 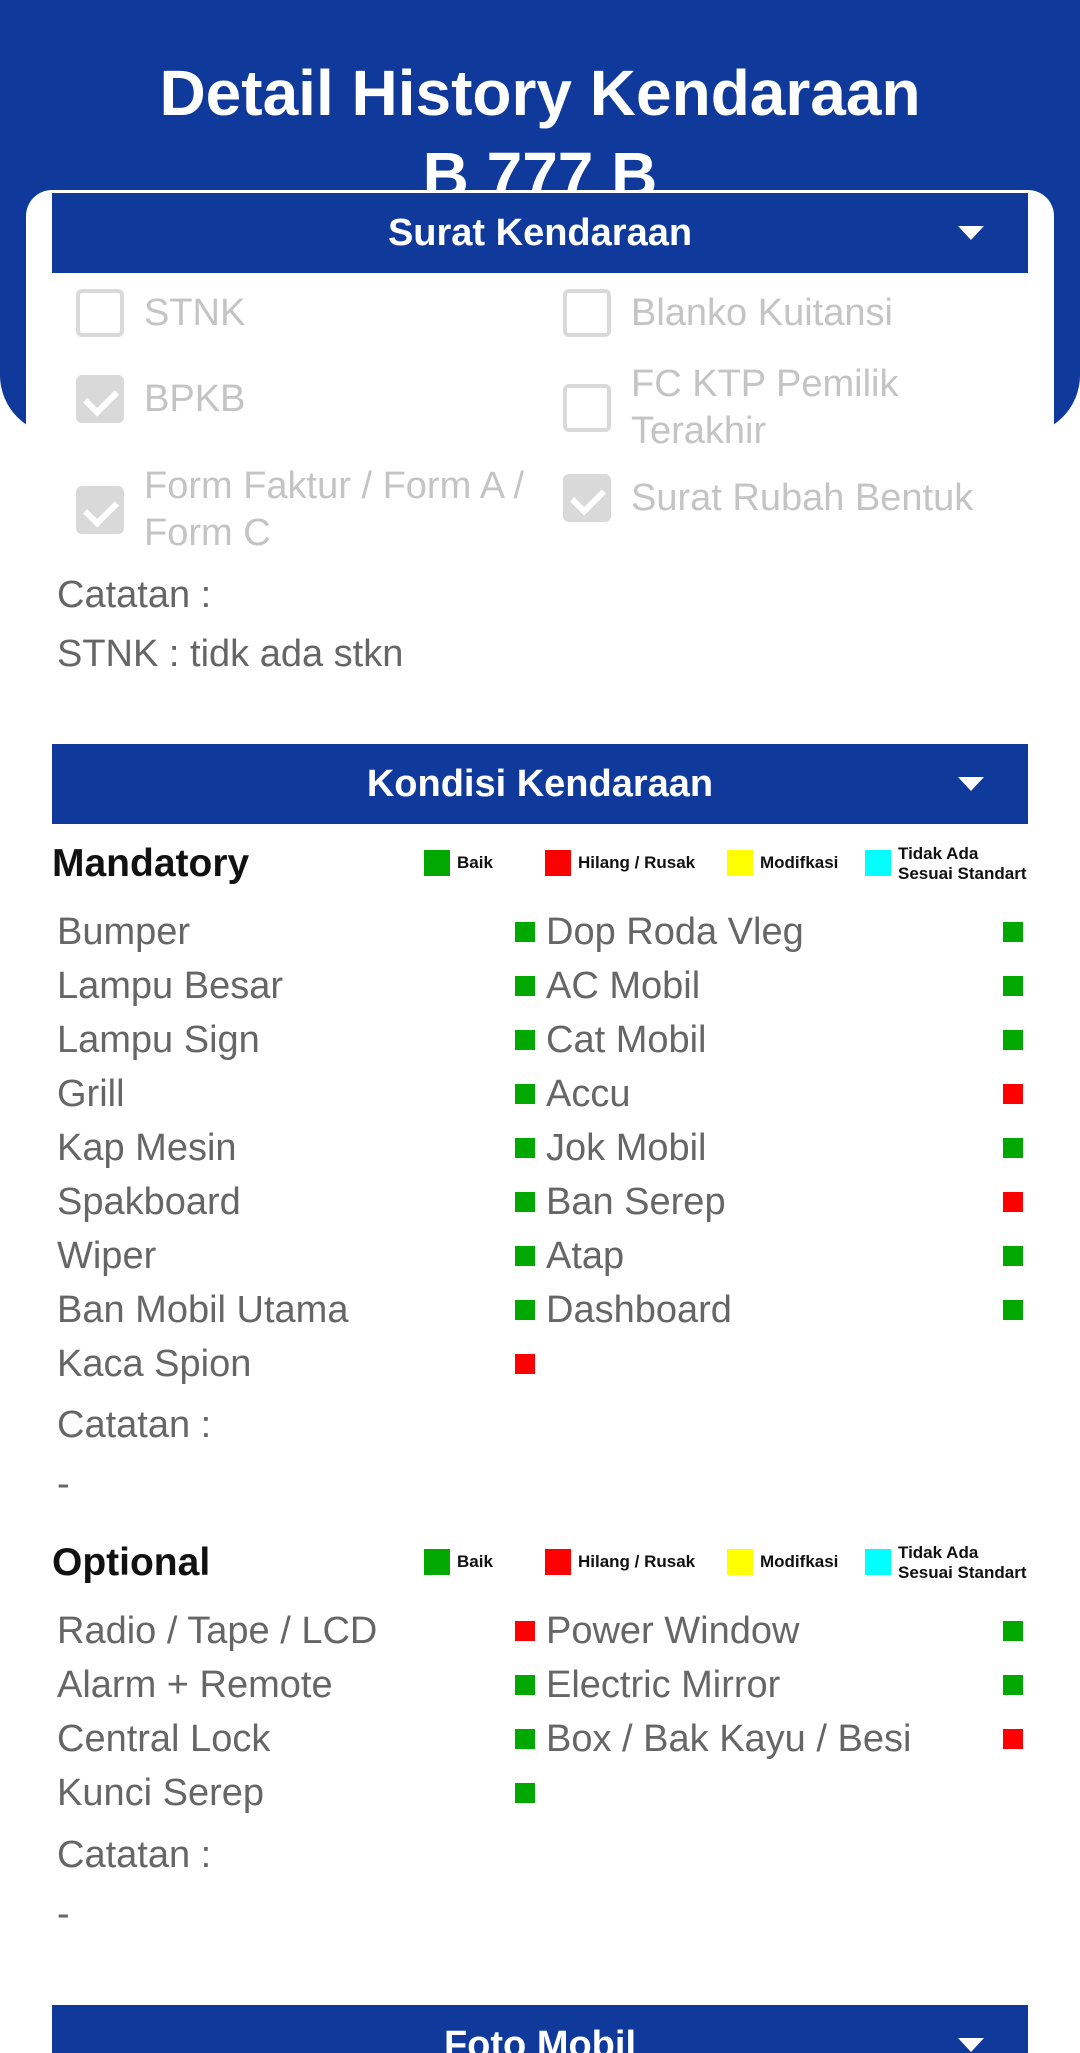 I want to click on condition-item-label: Box / Bak Kayu / Besi, so click(x=729, y=1739).